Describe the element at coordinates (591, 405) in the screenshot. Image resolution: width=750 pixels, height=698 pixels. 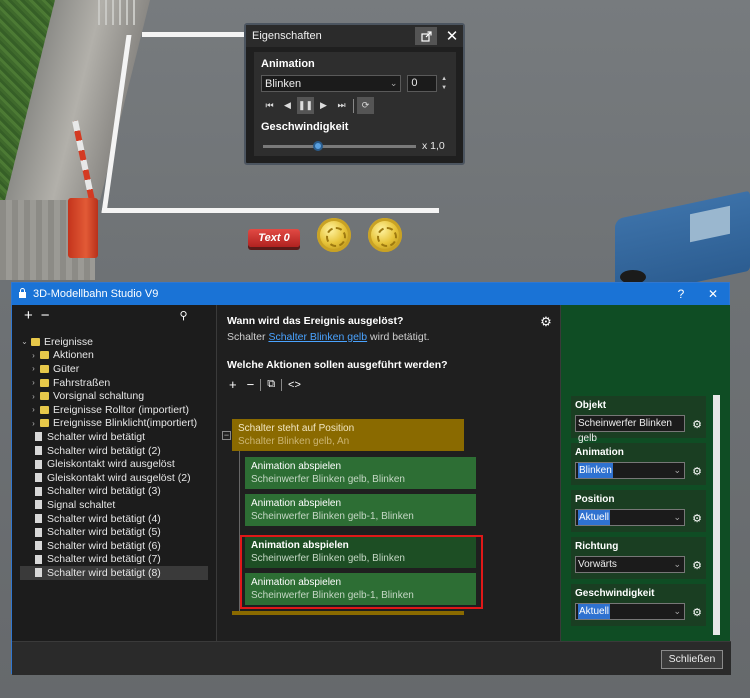
I see `property-label: Objekt` at that location.